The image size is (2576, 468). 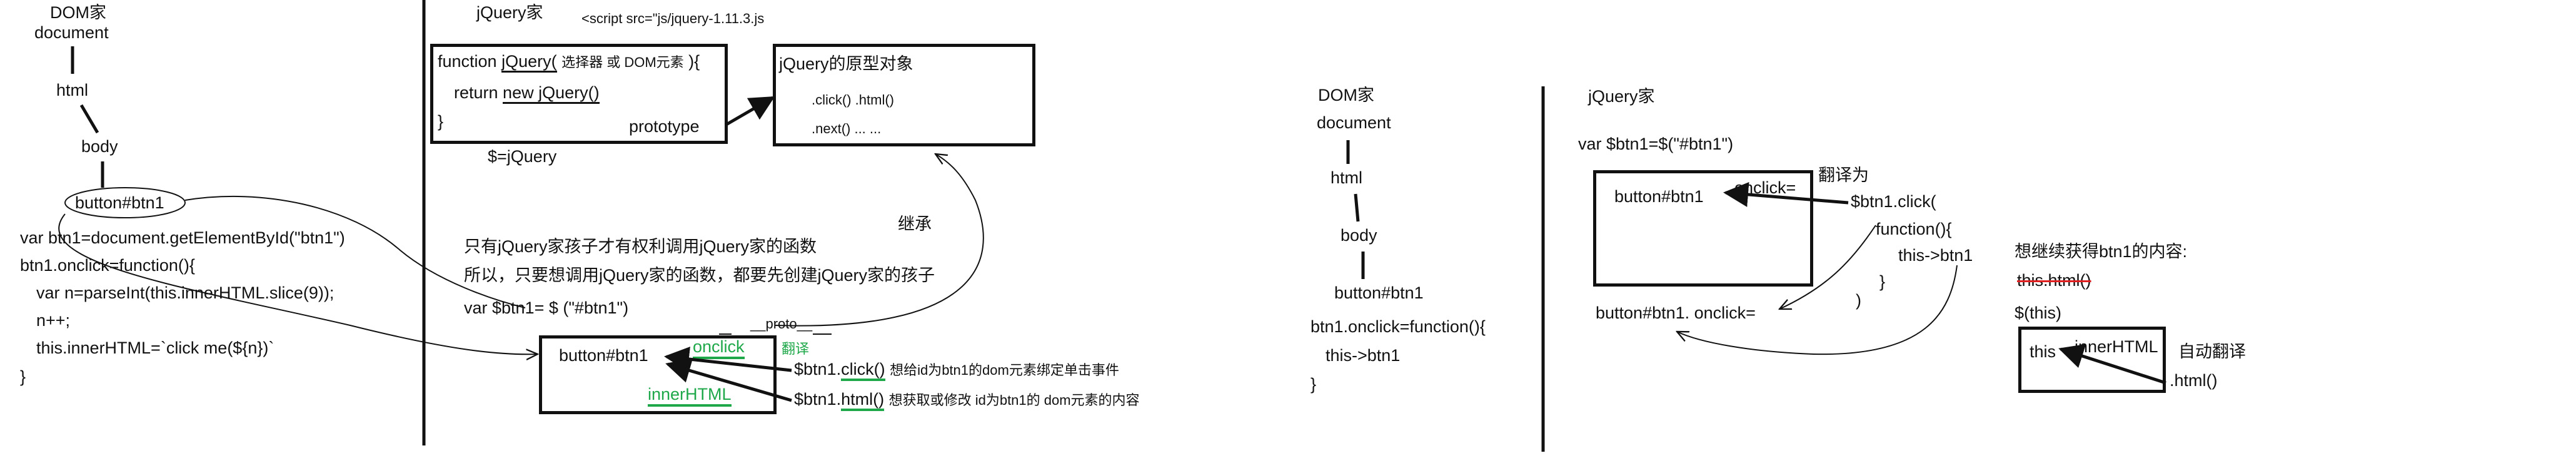 I want to click on right-this-curve, so click(x=1817, y=310).